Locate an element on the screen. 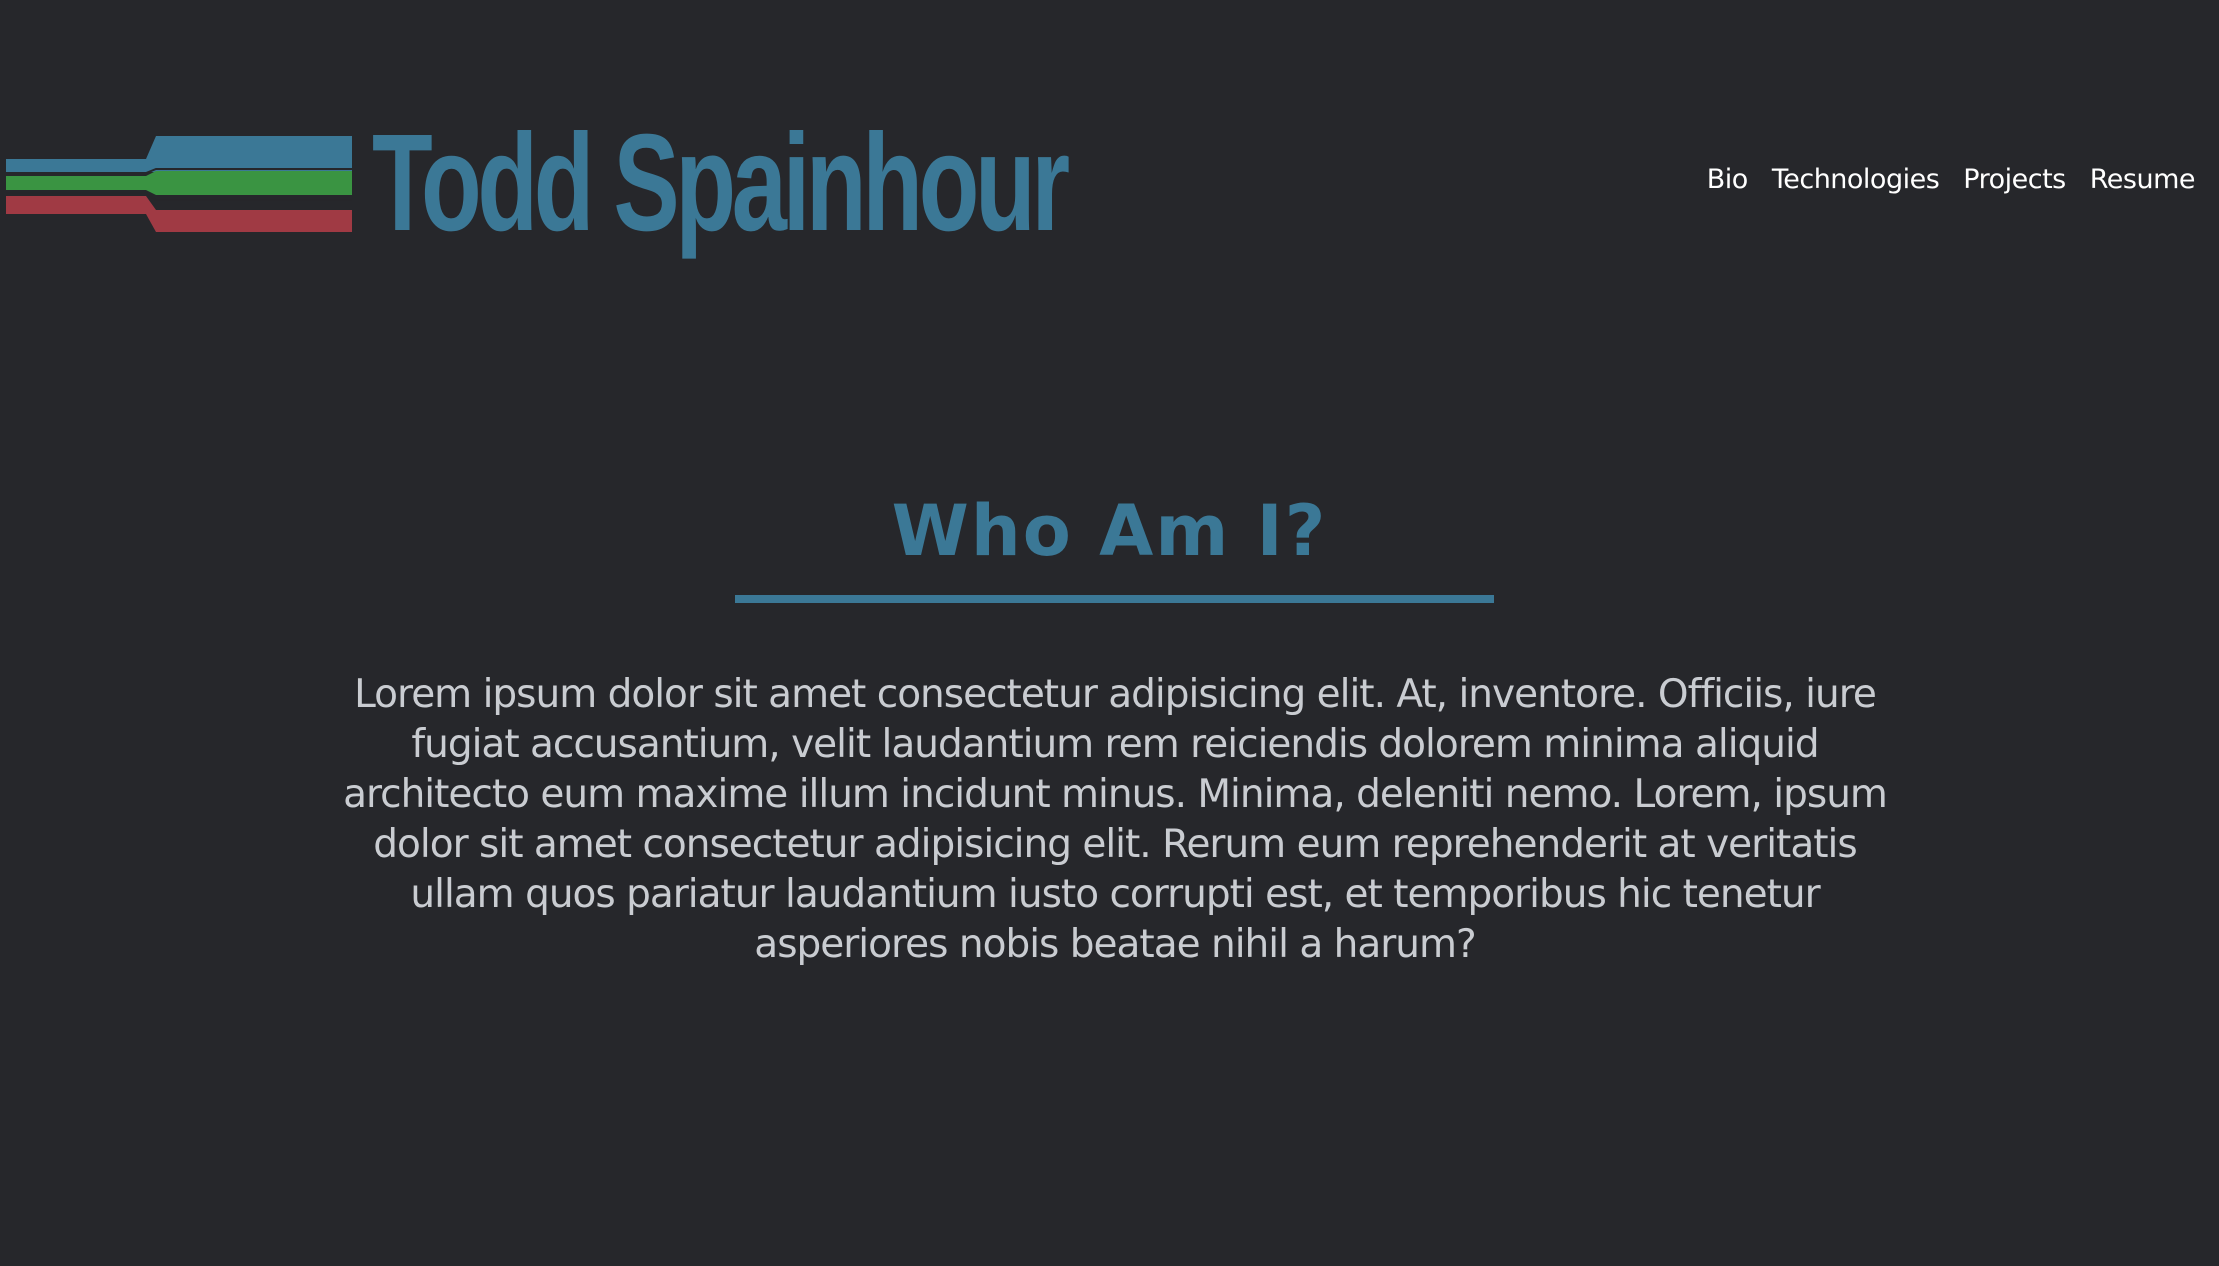  site-title: Todd Spainhour is located at coordinates (721, 183).